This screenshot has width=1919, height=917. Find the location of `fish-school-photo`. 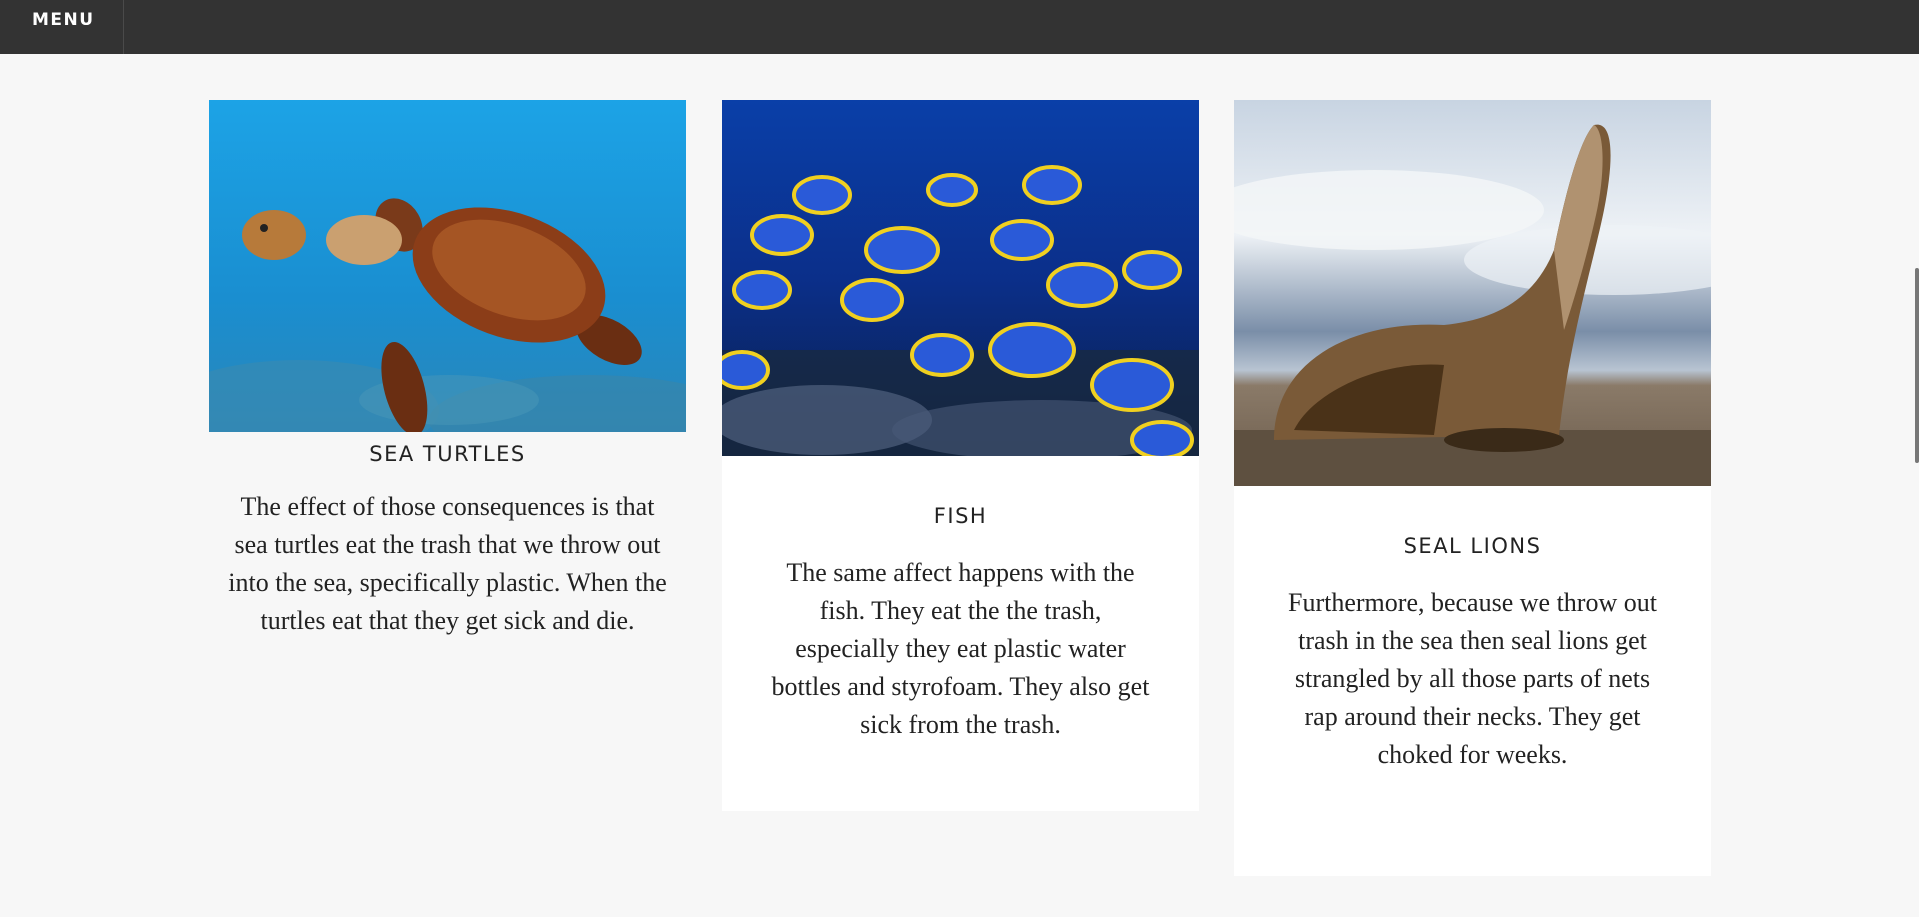

fish-school-photo is located at coordinates (960, 278).